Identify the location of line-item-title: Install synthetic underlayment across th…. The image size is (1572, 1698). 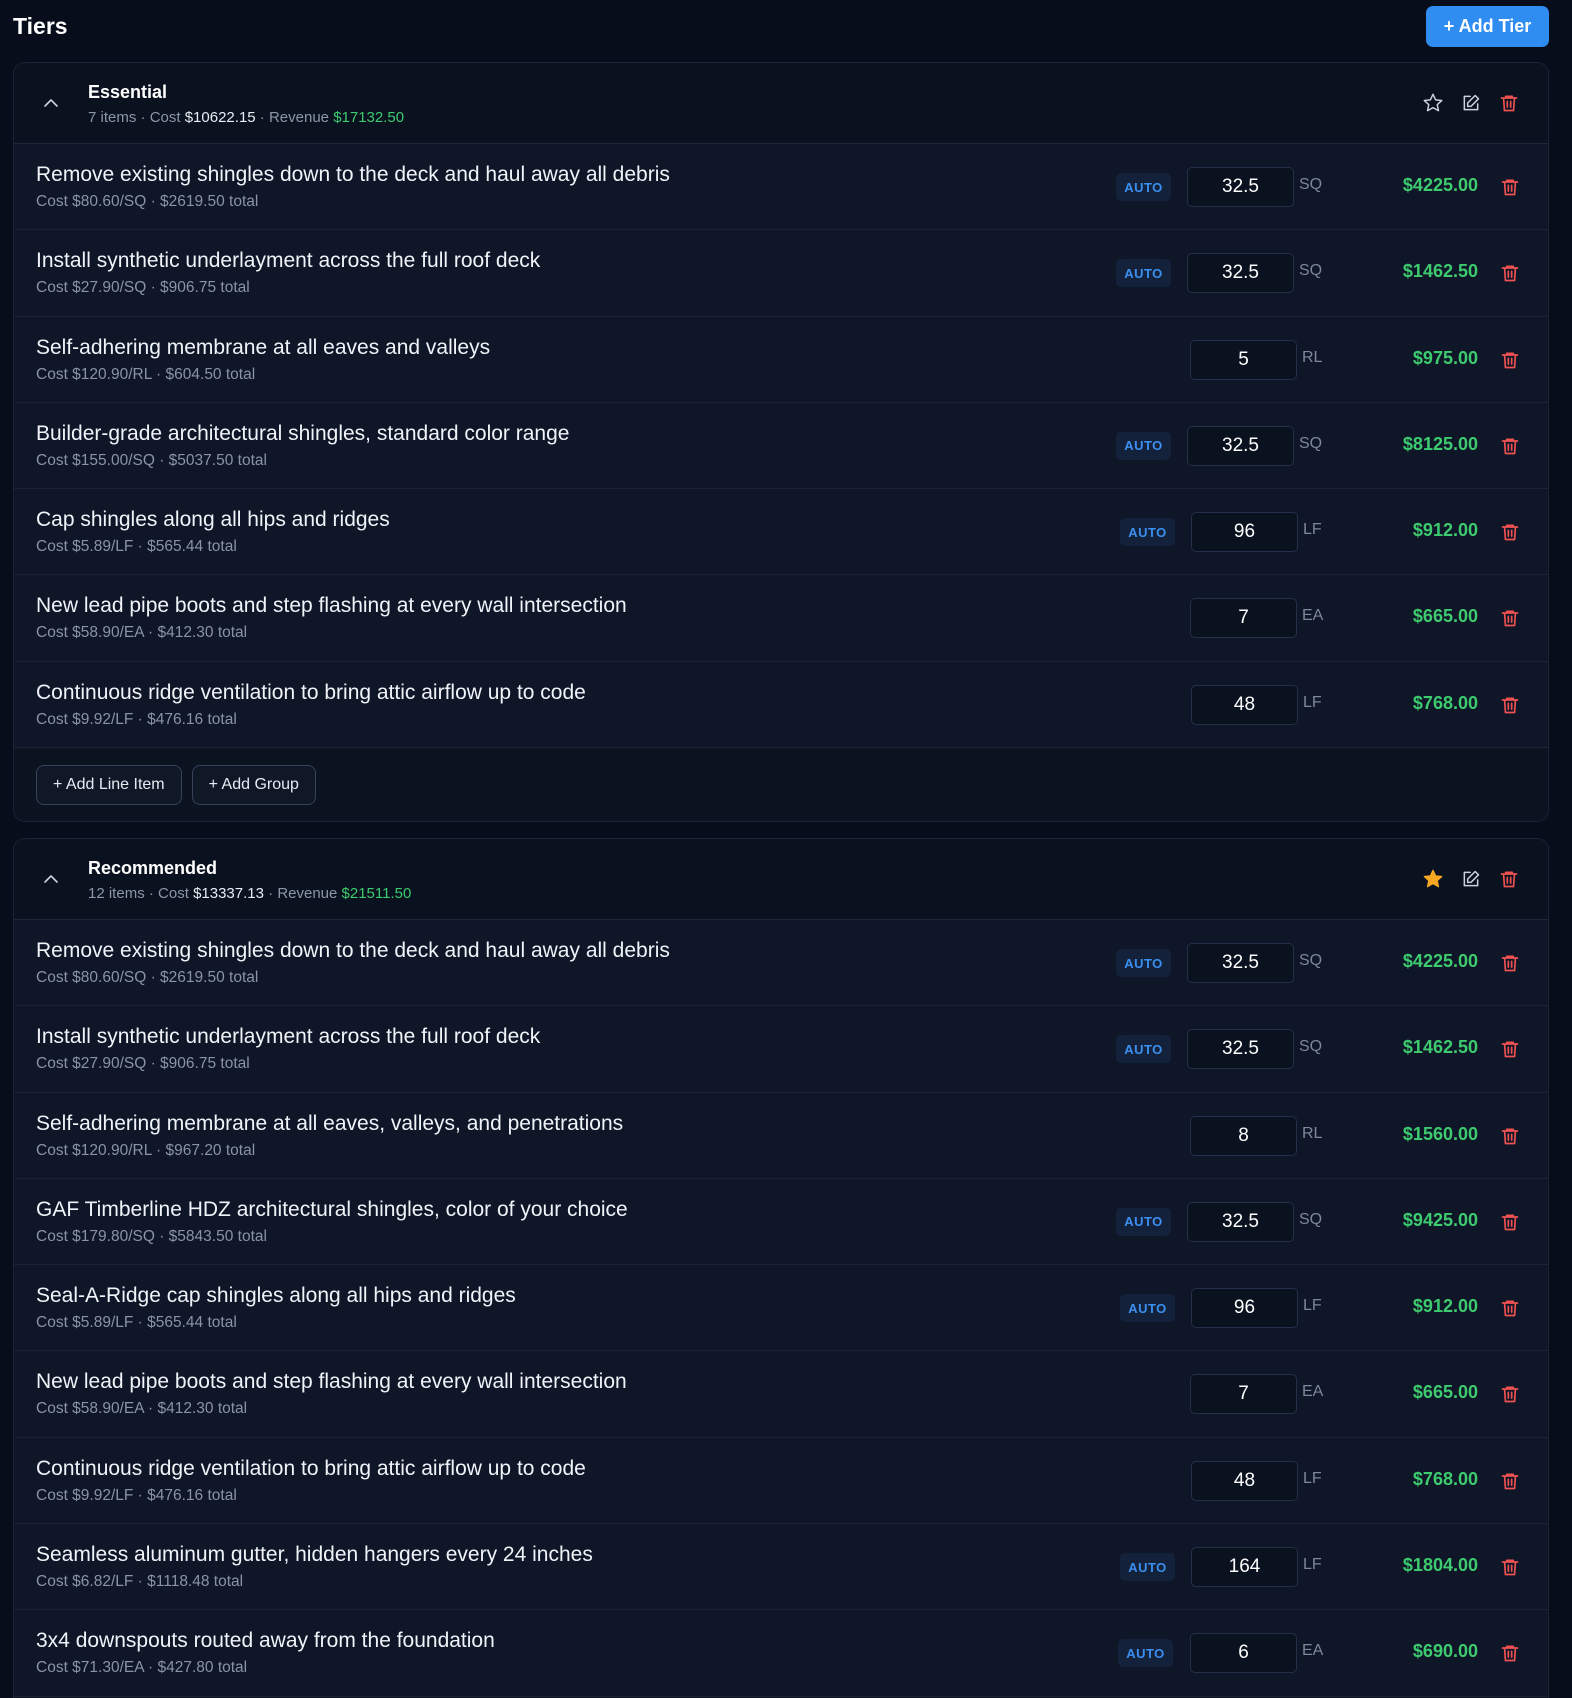
(288, 1037).